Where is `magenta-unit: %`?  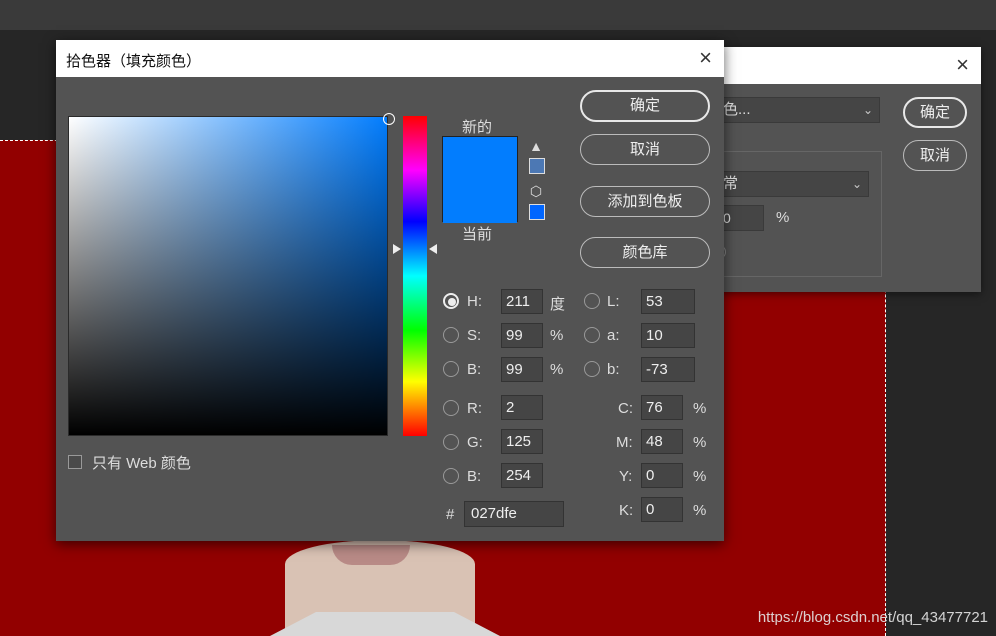
magenta-unit: % is located at coordinates (700, 442).